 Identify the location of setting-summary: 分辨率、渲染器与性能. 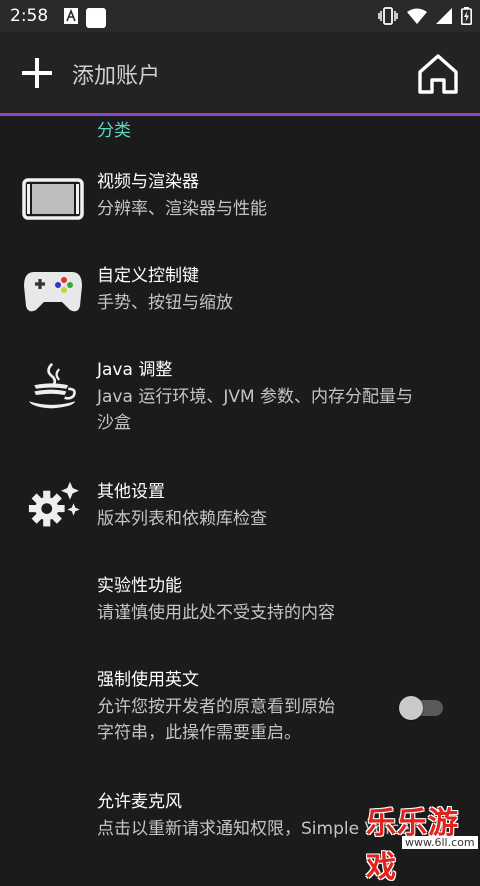
(182, 209).